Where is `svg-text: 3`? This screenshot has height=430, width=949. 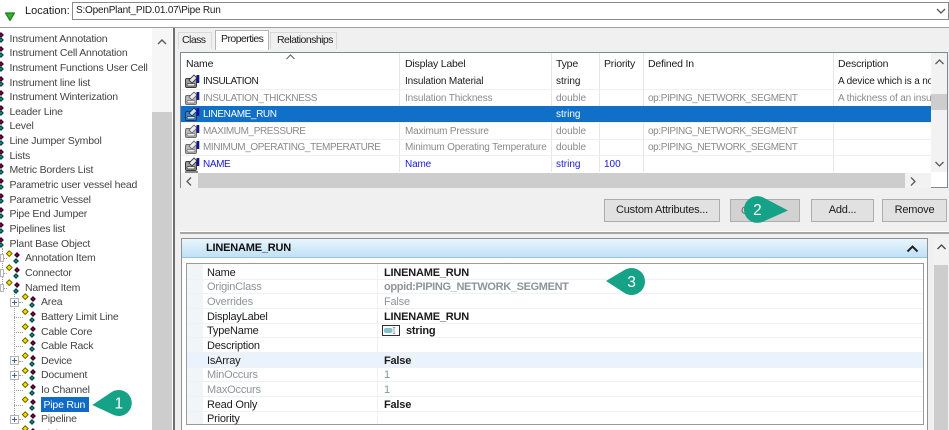 svg-text: 3 is located at coordinates (631, 282).